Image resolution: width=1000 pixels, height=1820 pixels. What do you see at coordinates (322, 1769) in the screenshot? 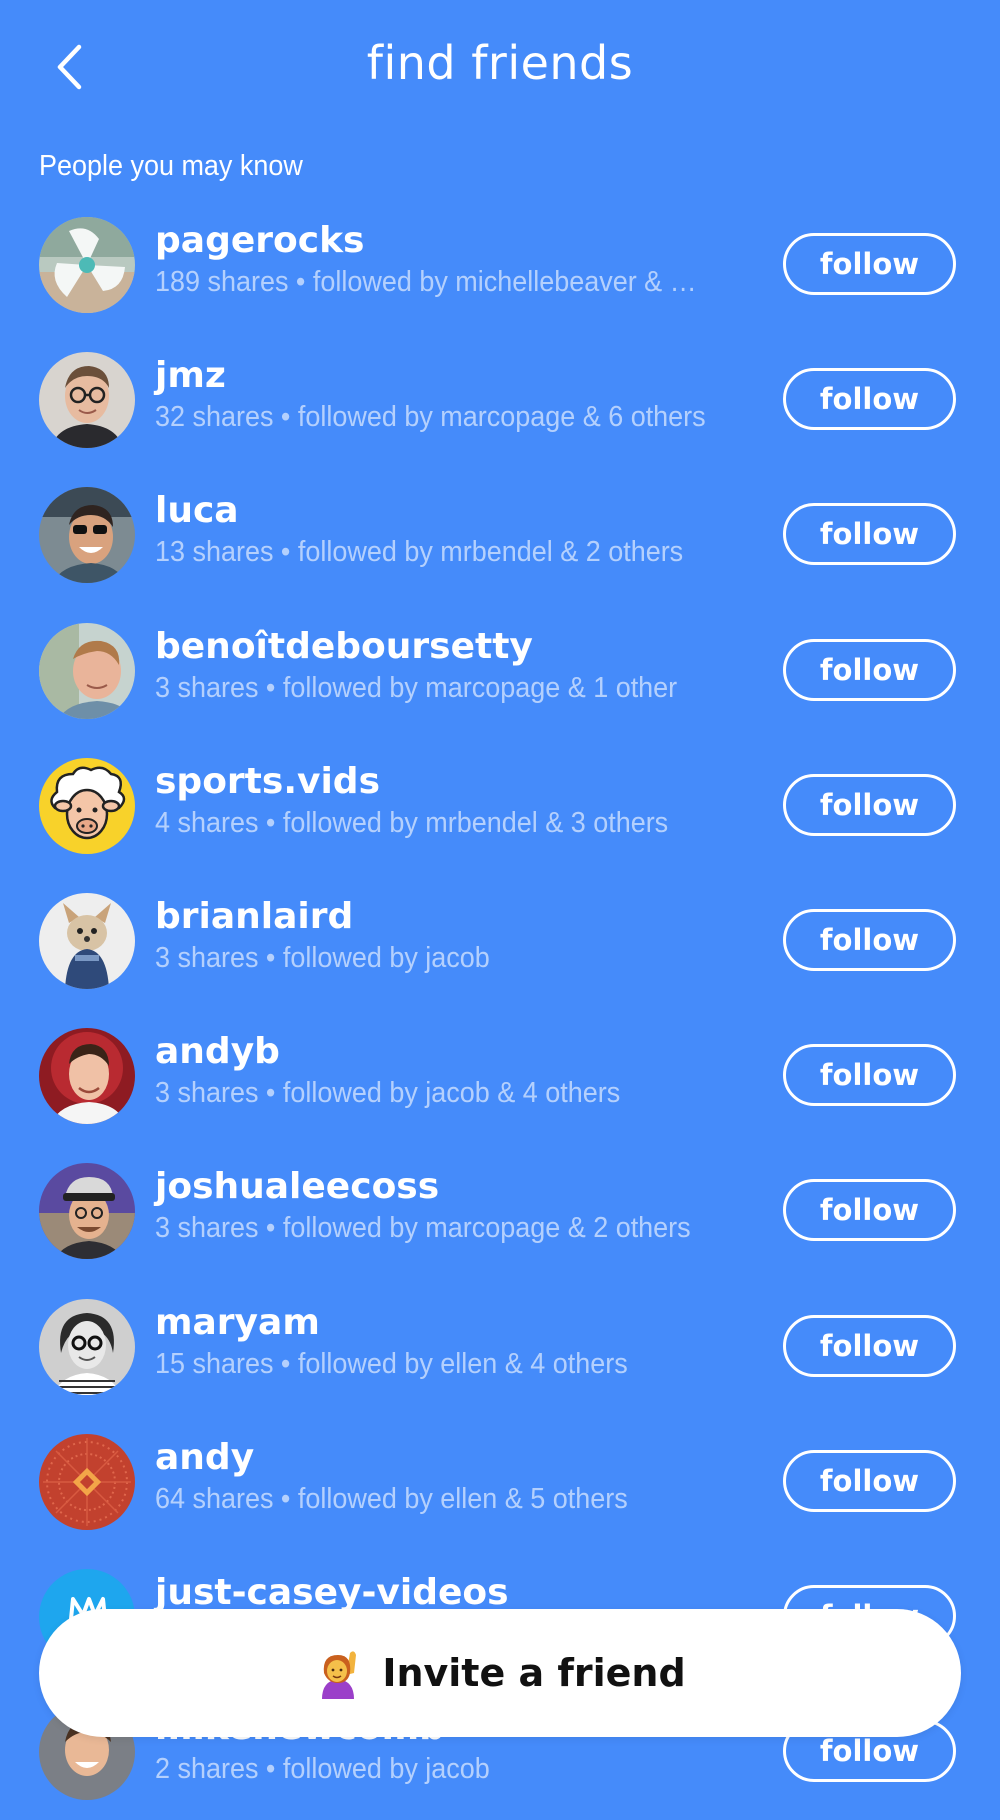
I see `user-stats: 2 shares • followed by jacob` at bounding box center [322, 1769].